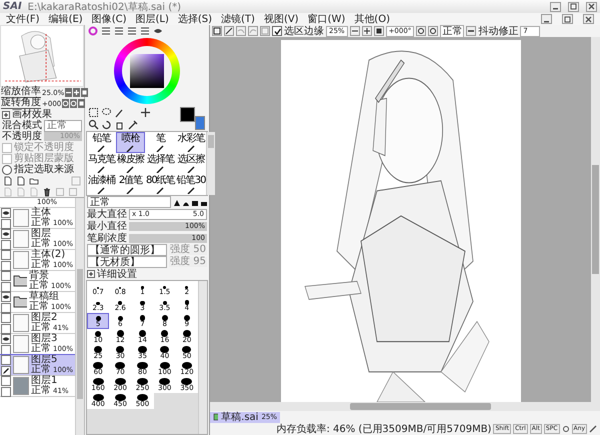 This screenshot has width=600, height=435. What do you see at coordinates (160, 163) in the screenshot?
I see `brush-tool: 选择笔` at bounding box center [160, 163].